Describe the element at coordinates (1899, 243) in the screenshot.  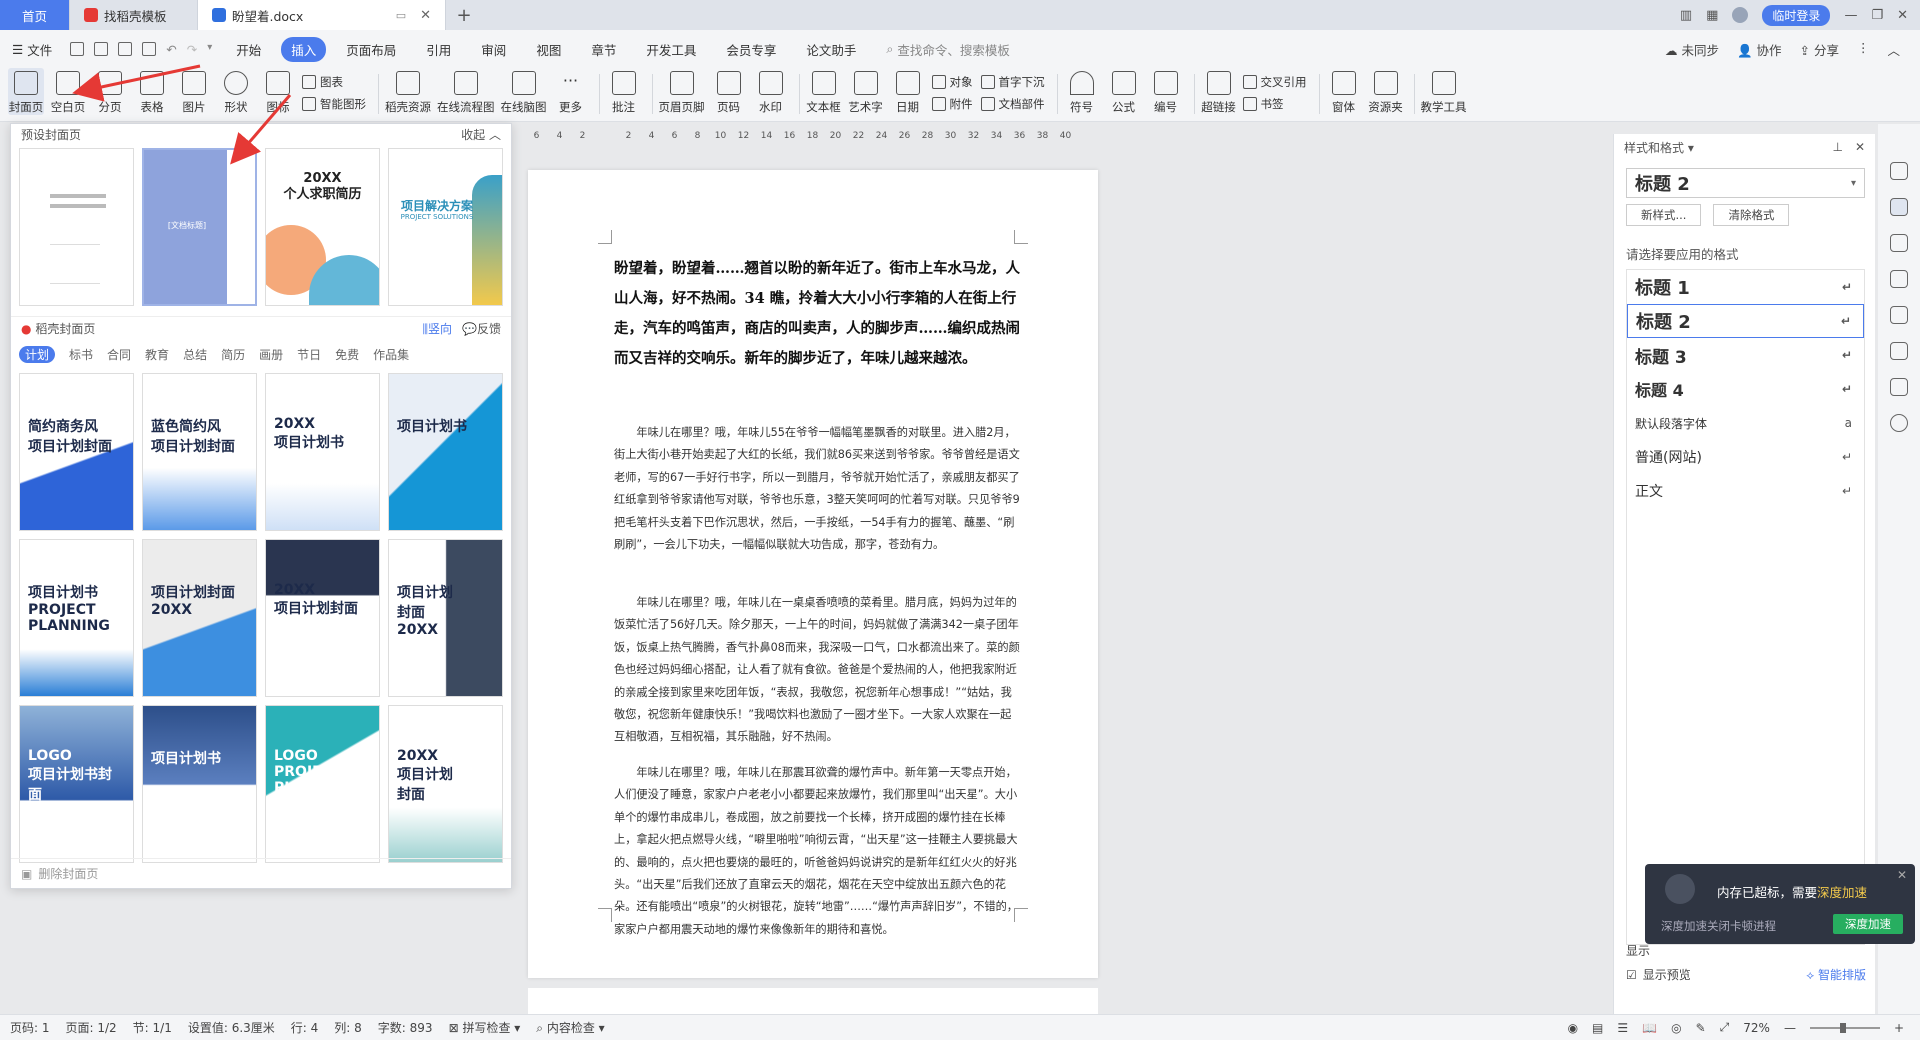
I see `select-cursor-icon` at that location.